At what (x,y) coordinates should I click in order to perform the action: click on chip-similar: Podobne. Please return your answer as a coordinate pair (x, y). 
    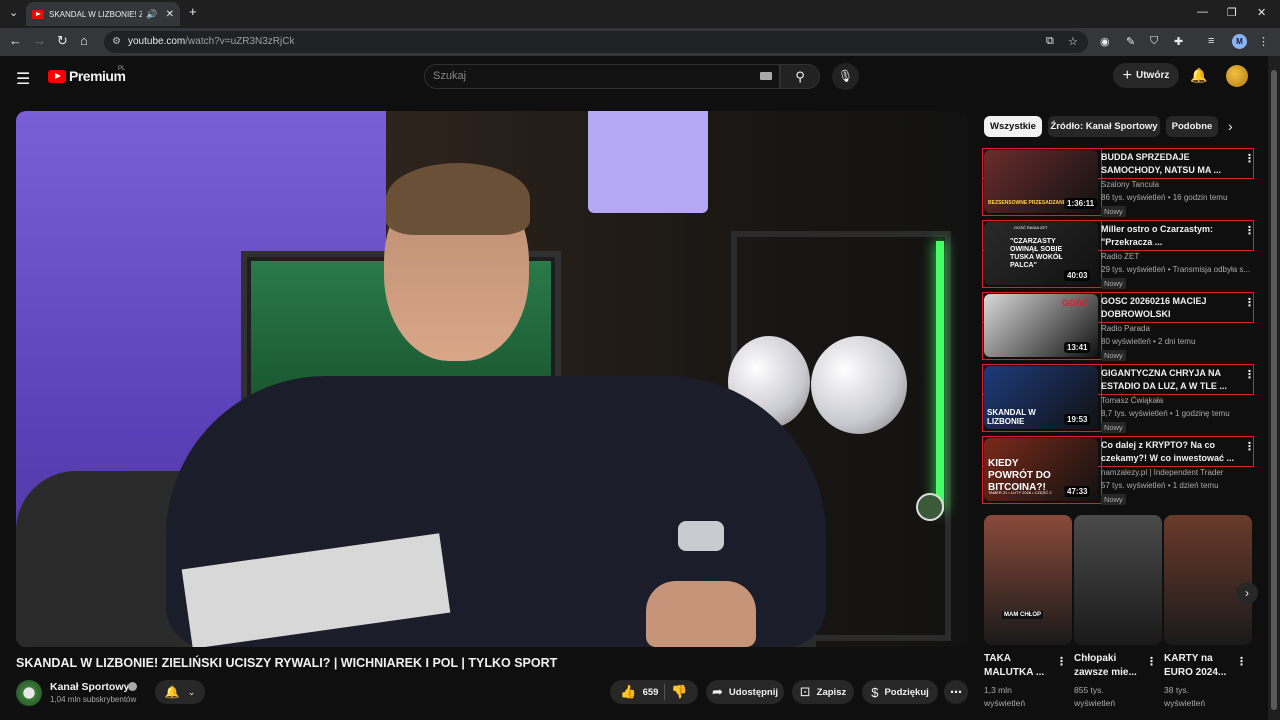
    Looking at the image, I should click on (1192, 126).